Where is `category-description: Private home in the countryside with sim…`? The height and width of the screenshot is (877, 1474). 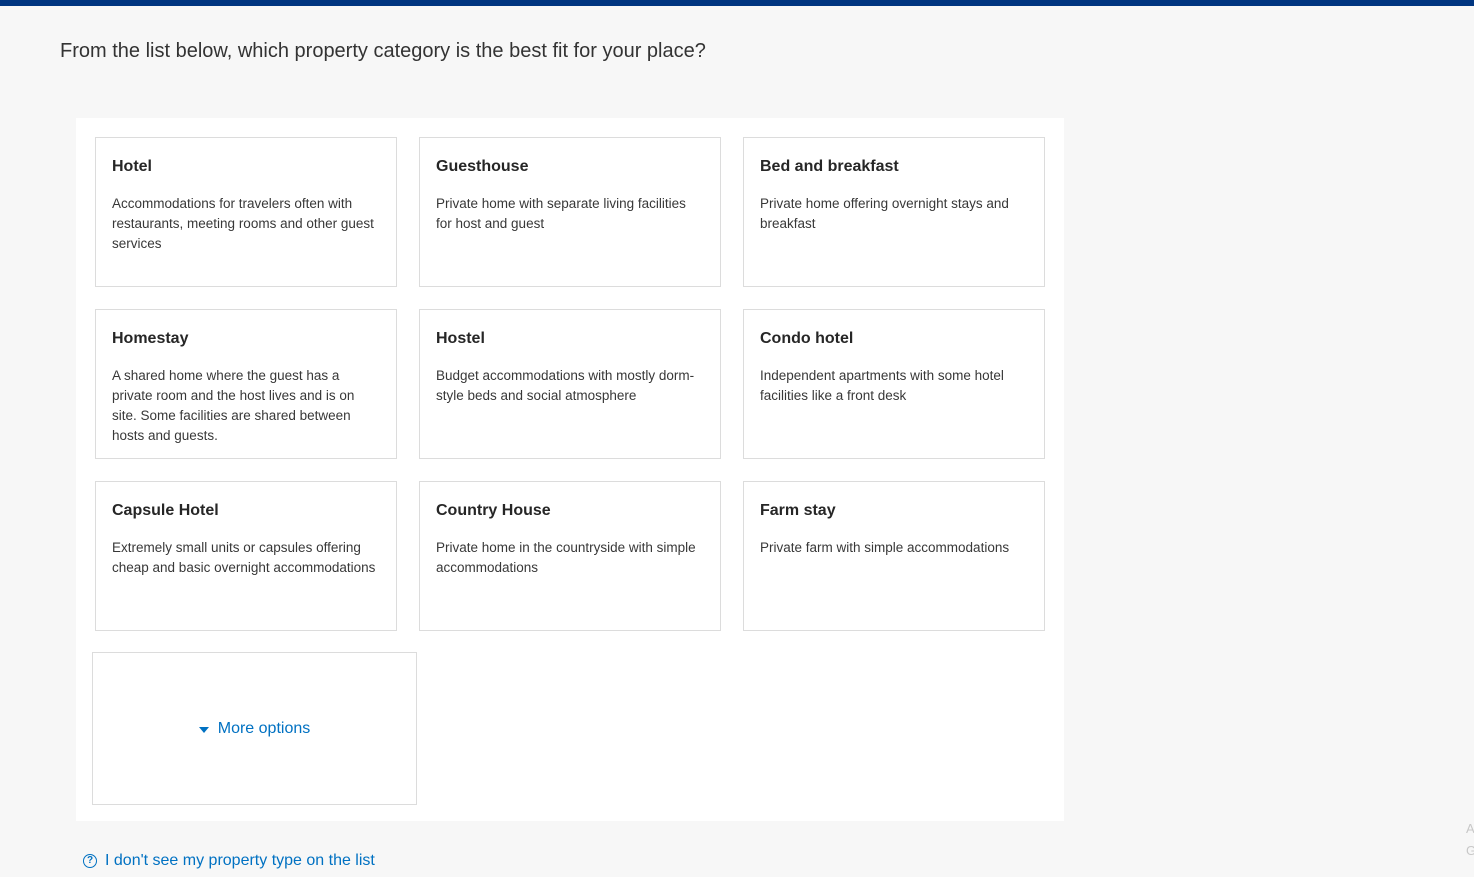
category-description: Private home in the countryside with sim… is located at coordinates (566, 557).